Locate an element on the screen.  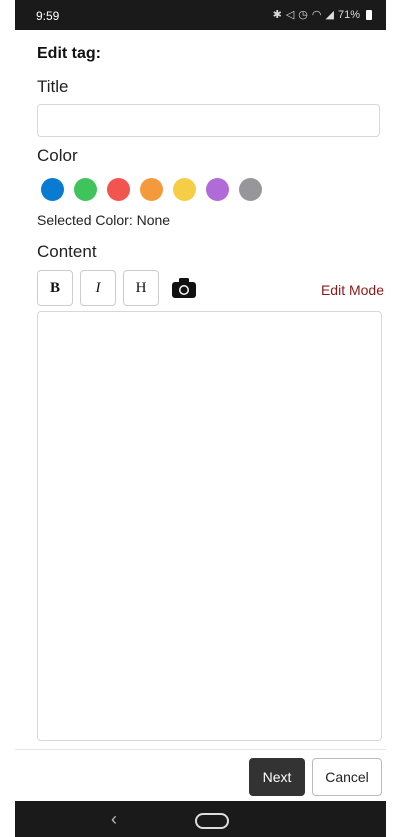
edit-mode-toggle: Edit Mode is located at coordinates (352, 290).